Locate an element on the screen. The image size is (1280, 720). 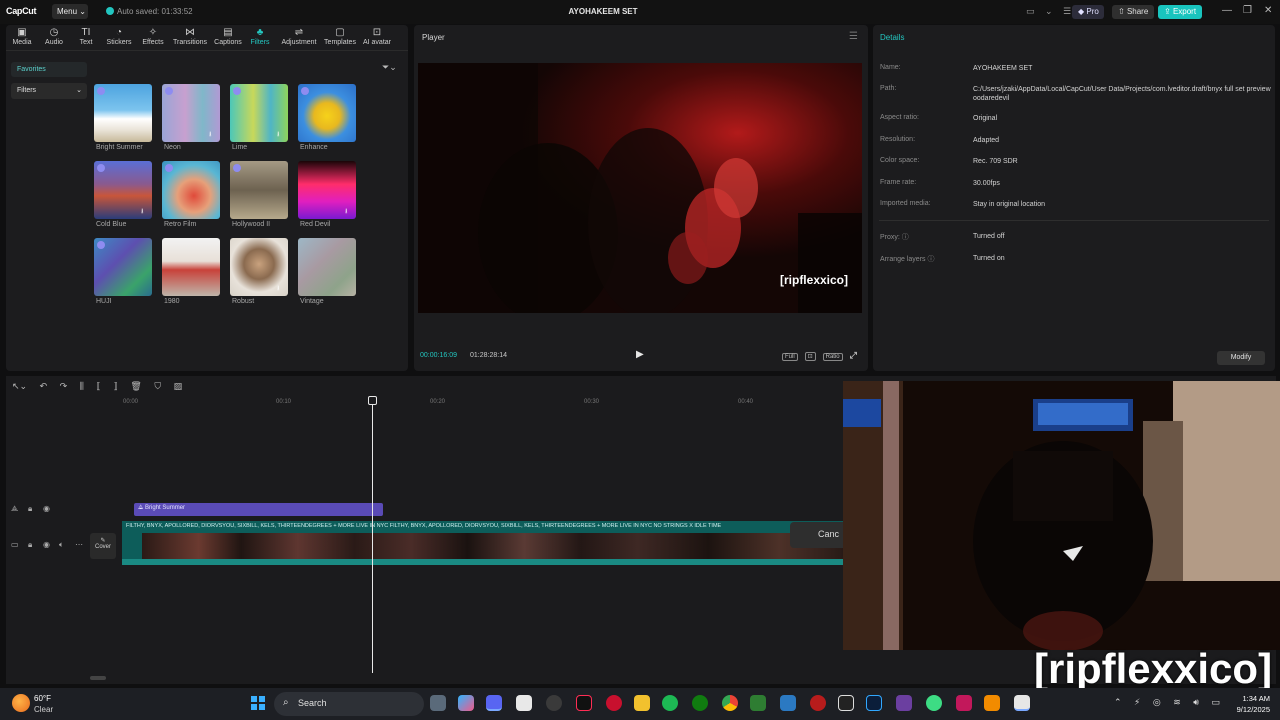
more-icon: ⋯ is located at coordinates (79, 544).